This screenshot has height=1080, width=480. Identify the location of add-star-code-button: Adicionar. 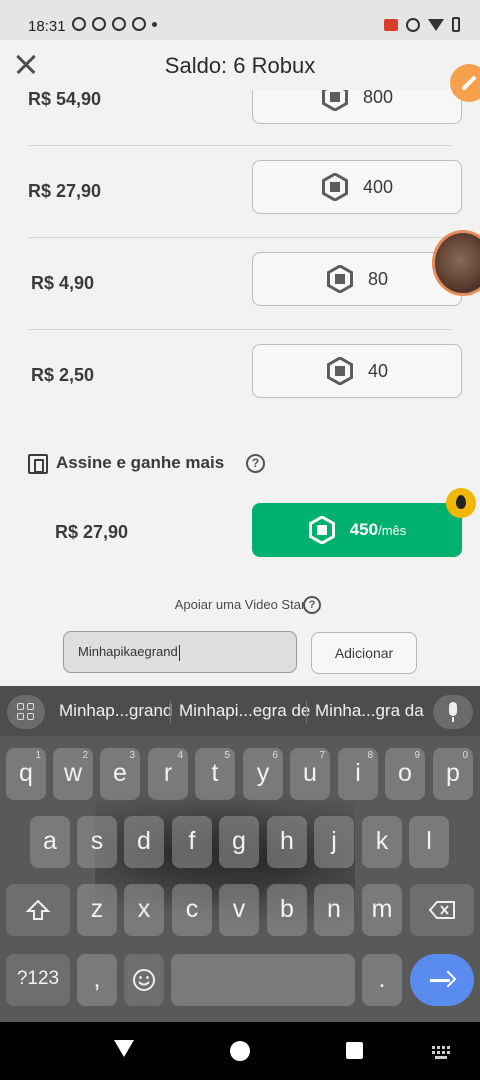
(364, 653).